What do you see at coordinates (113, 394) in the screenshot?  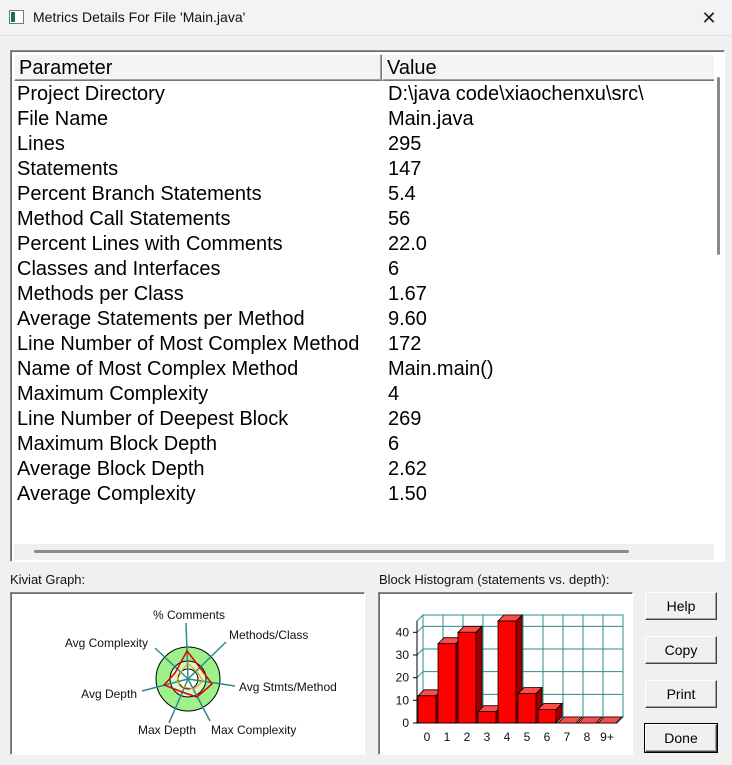 I see `parameter-cell: Maximum Complexity` at bounding box center [113, 394].